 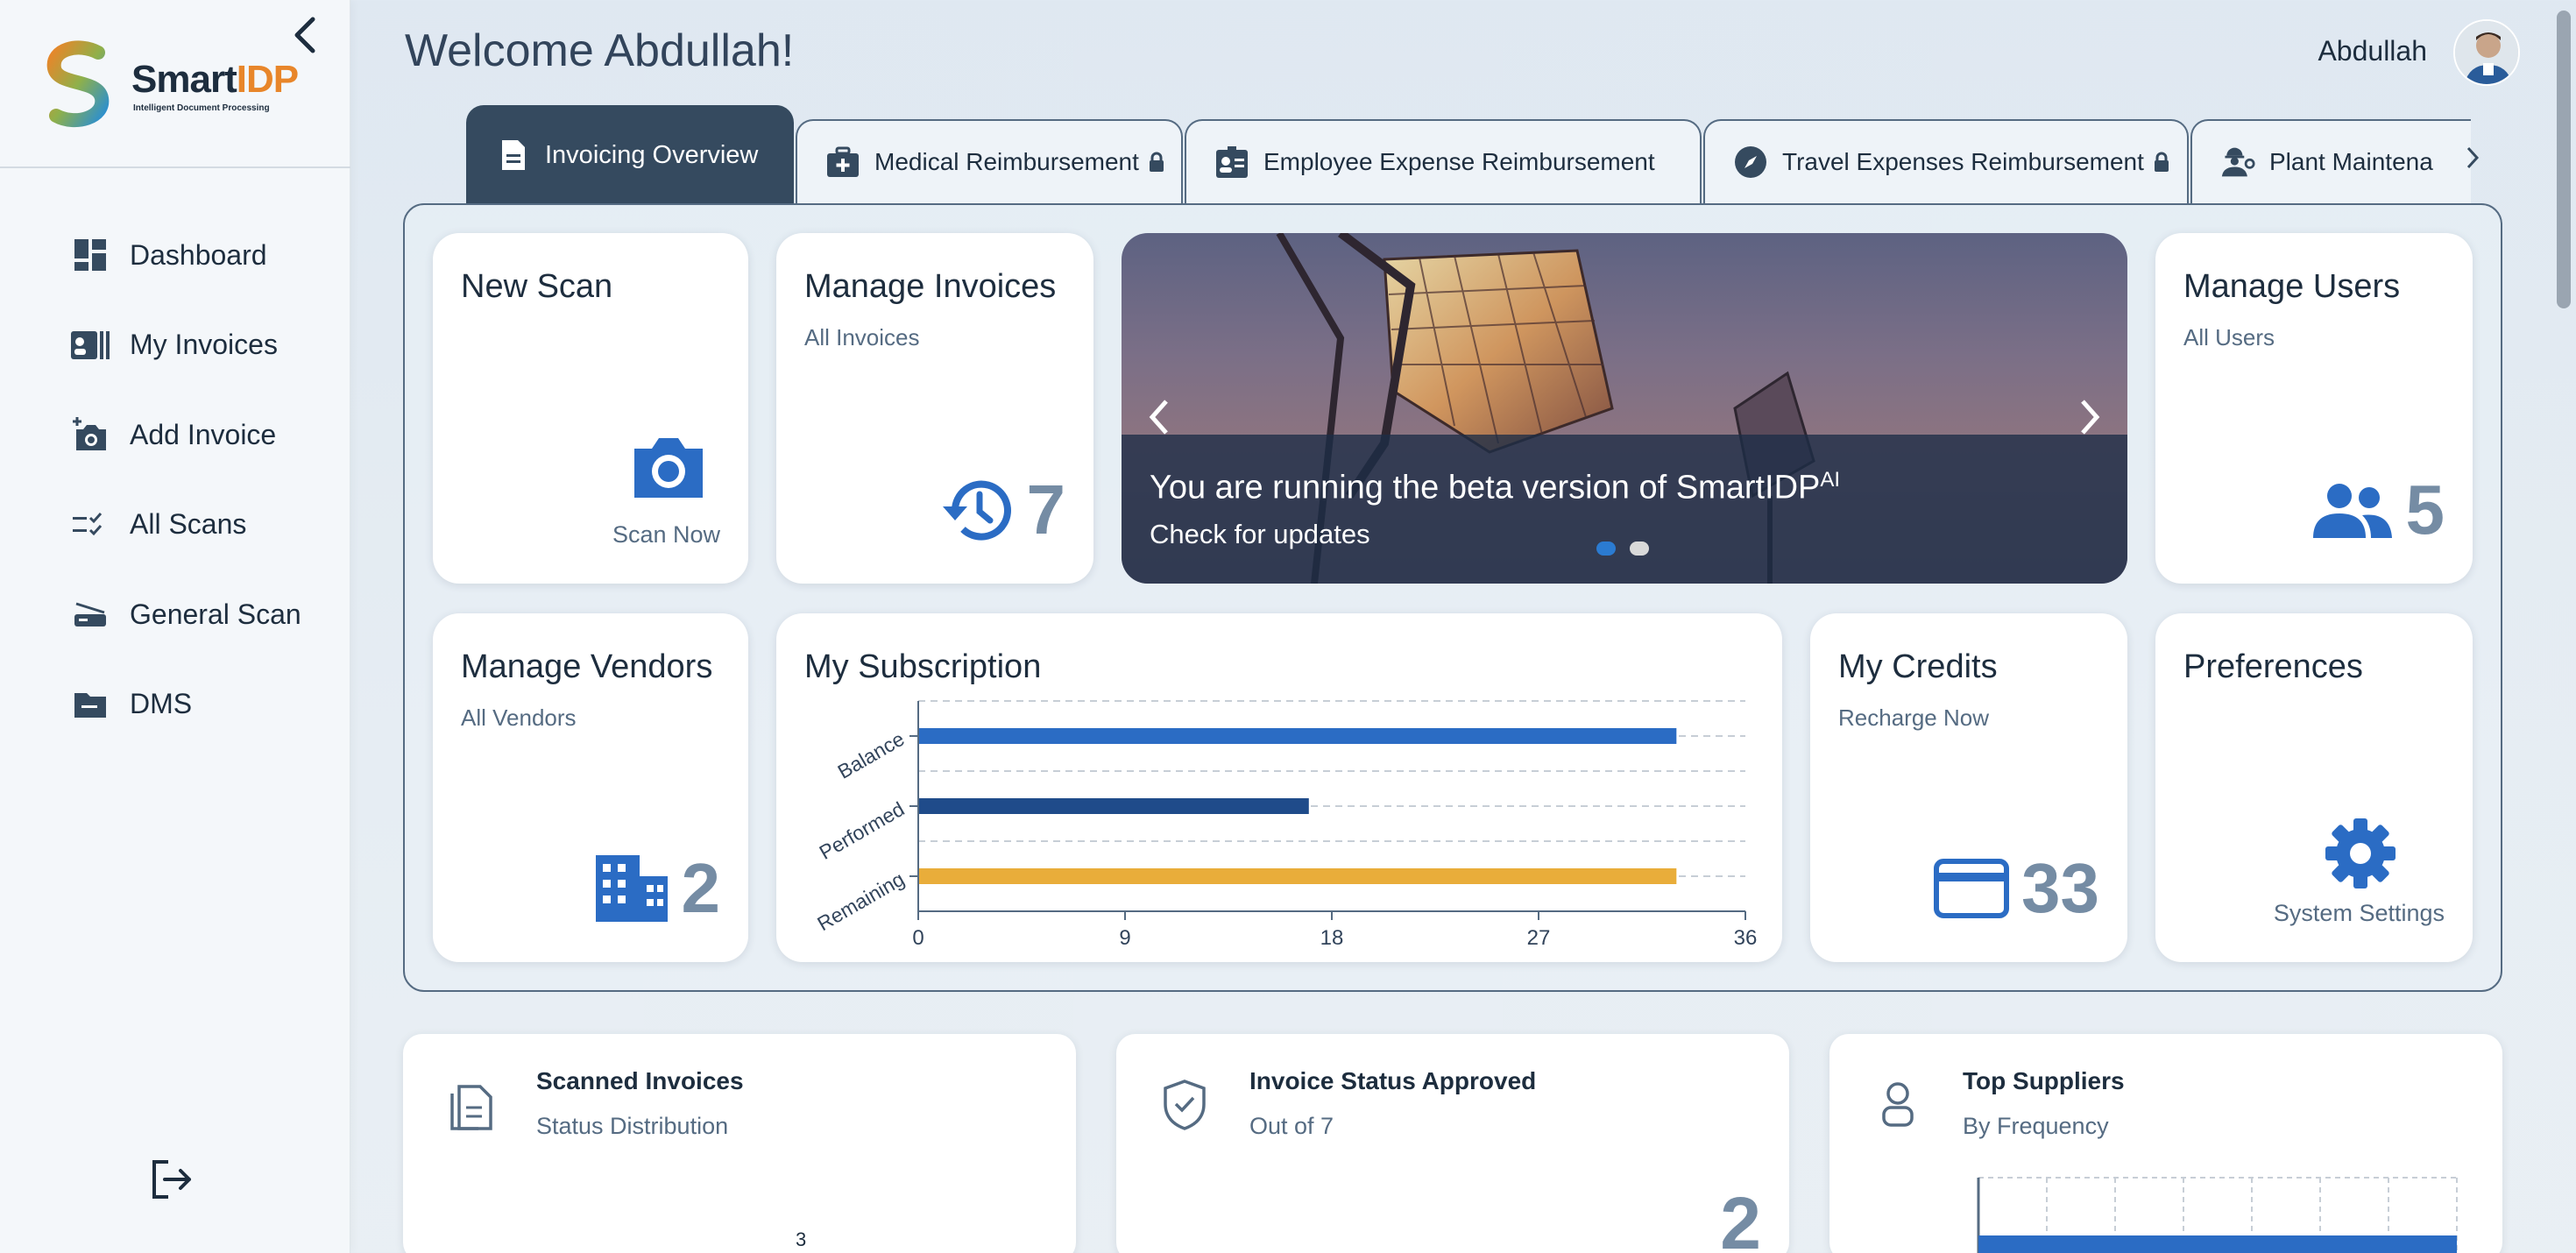 I want to click on supplier-person-icon, so click(x=1898, y=1104).